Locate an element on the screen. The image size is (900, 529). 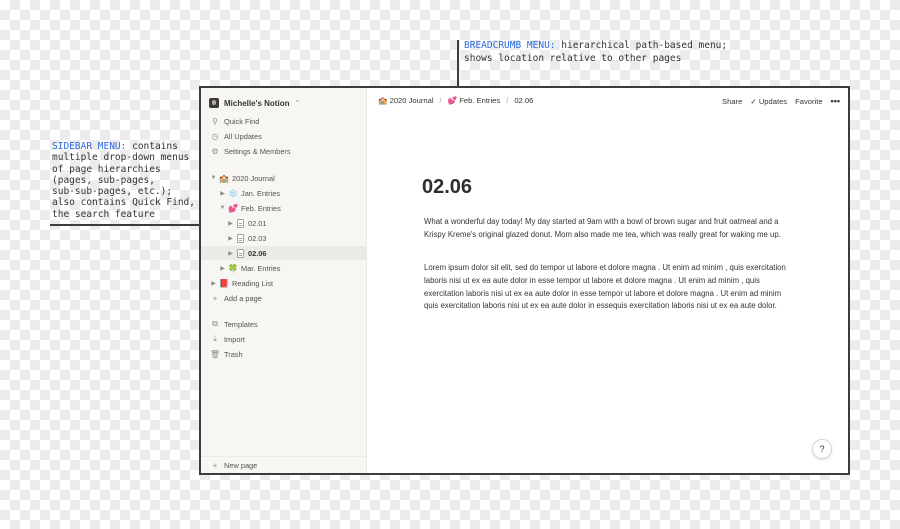
sidebar-item-label: 02.01 is located at coordinates (257, 223).